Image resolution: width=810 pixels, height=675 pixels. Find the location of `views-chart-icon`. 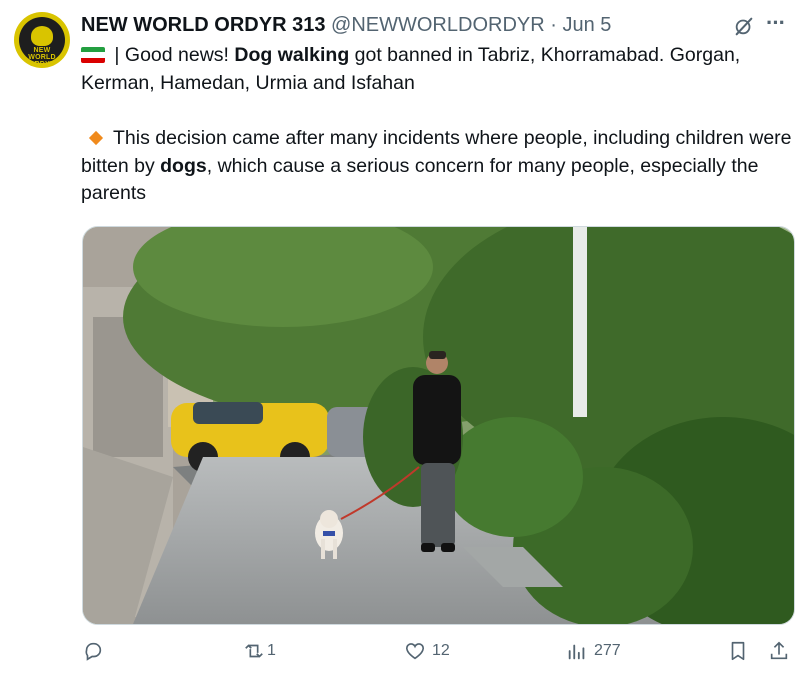

views-chart-icon is located at coordinates (576, 652).